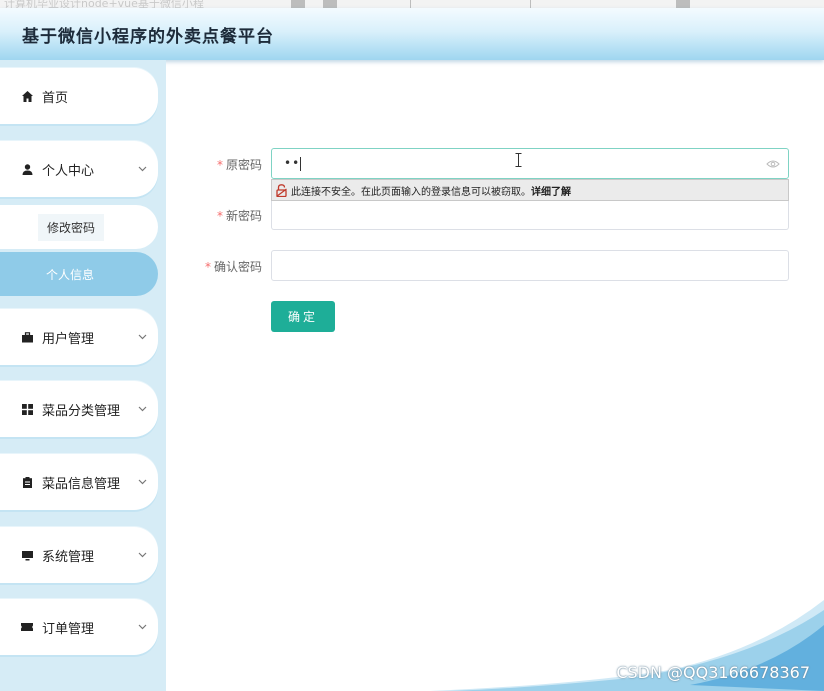  What do you see at coordinates (292, 163) in the screenshot?
I see `old-password-value: ••` at bounding box center [292, 163].